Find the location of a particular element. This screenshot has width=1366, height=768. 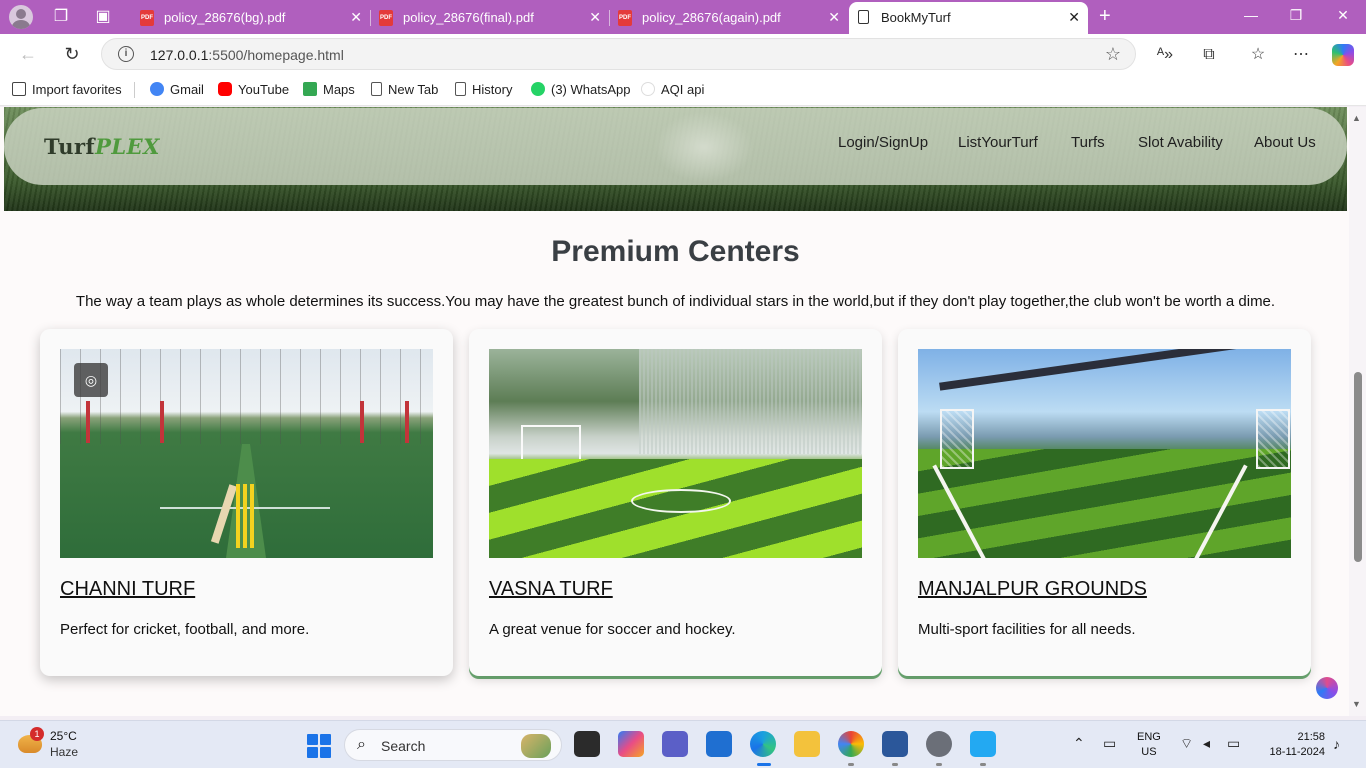

scroll-up-icon: ▲ is located at coordinates (1356, 118).